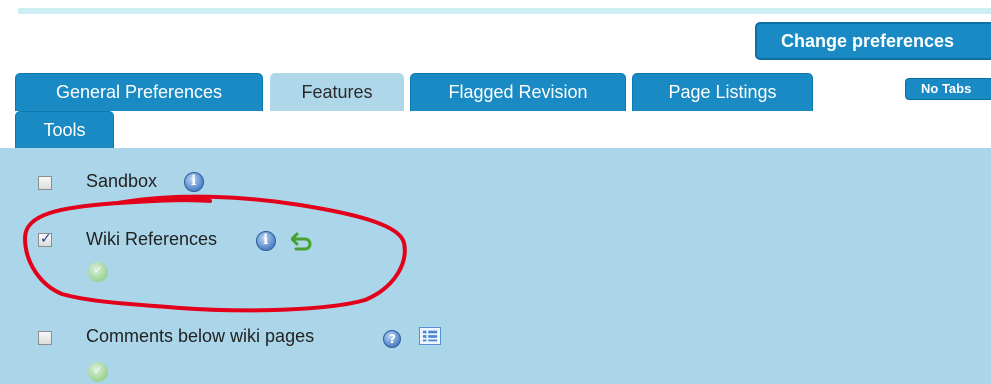 This screenshot has height=384, width=991. I want to click on tab-tools: Tools, so click(64, 130).